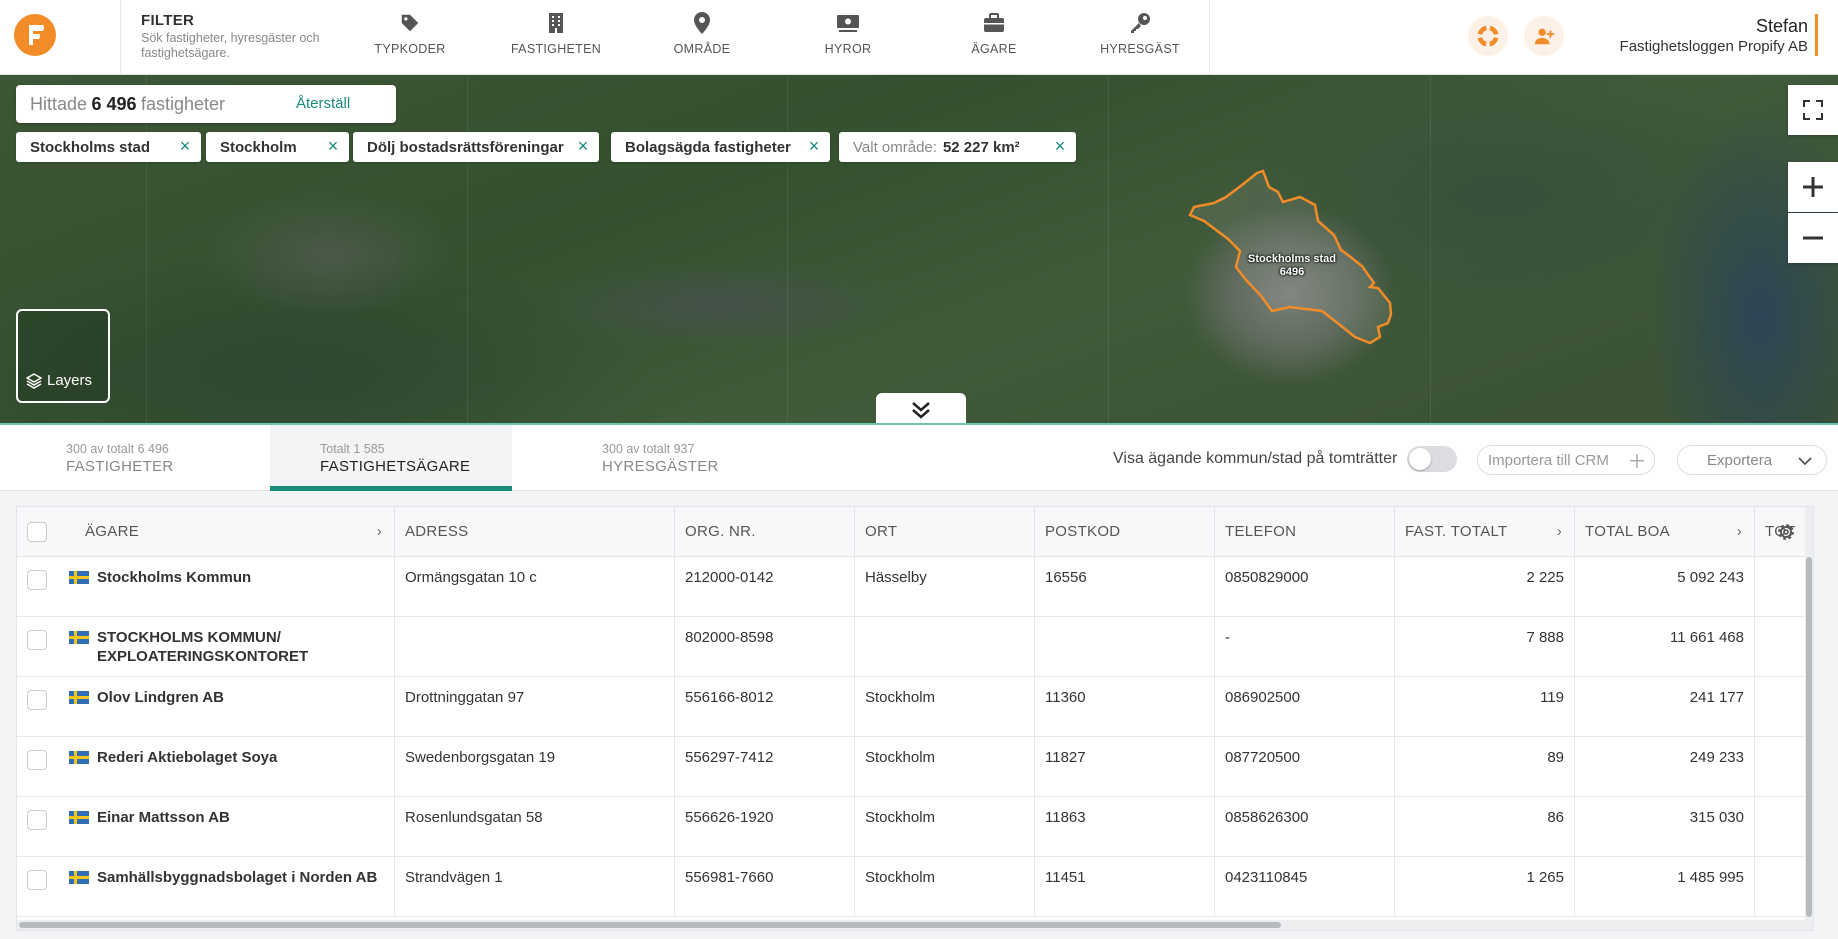  What do you see at coordinates (1786, 532) in the screenshot?
I see `gear-icon` at bounding box center [1786, 532].